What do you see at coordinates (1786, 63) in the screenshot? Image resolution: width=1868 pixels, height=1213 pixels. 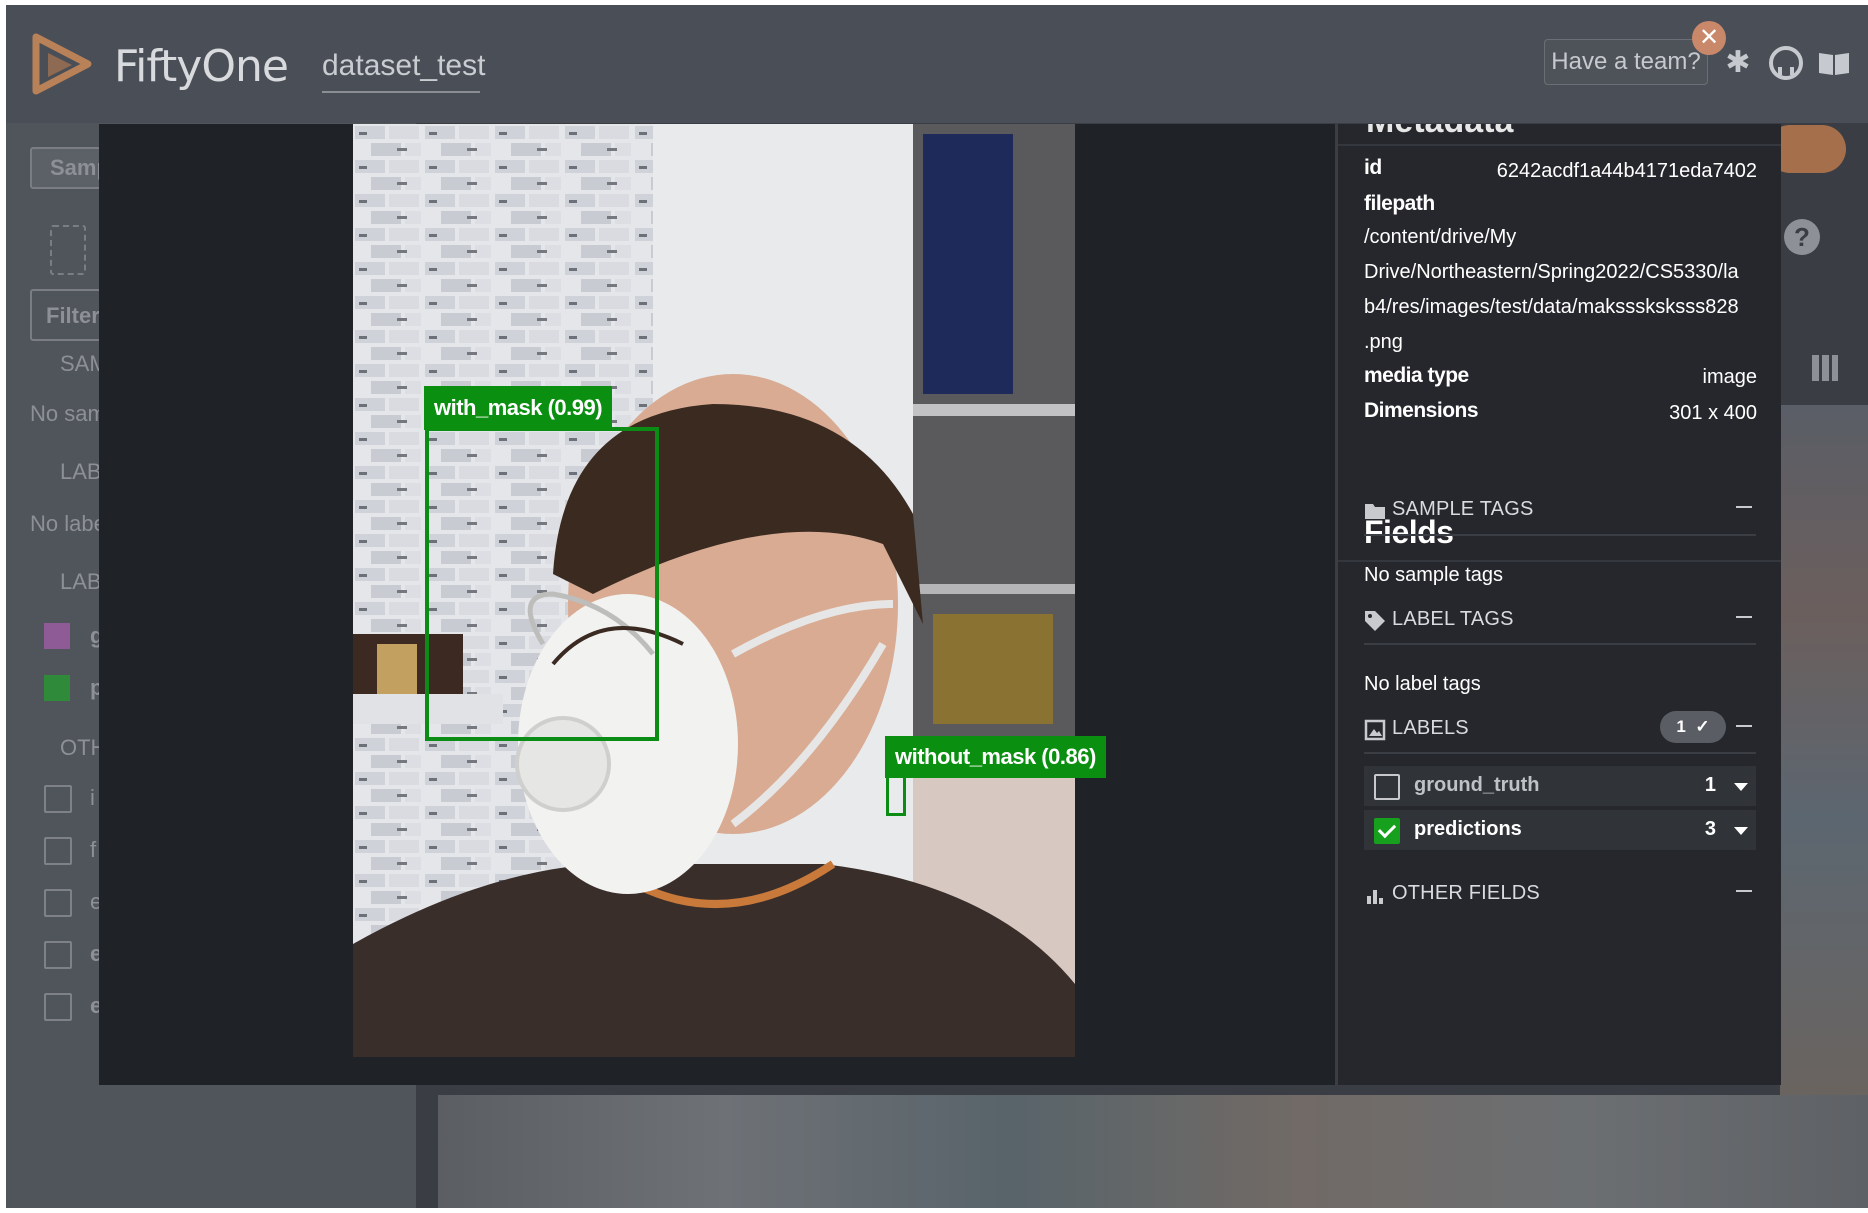 I see `github-icon` at bounding box center [1786, 63].